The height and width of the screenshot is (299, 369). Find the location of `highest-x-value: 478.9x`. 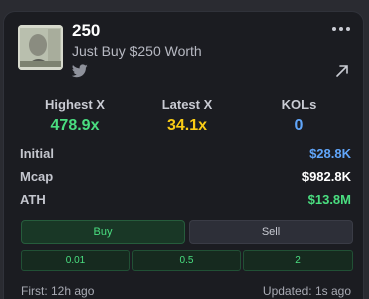

highest-x-value: 478.9x is located at coordinates (75, 125).